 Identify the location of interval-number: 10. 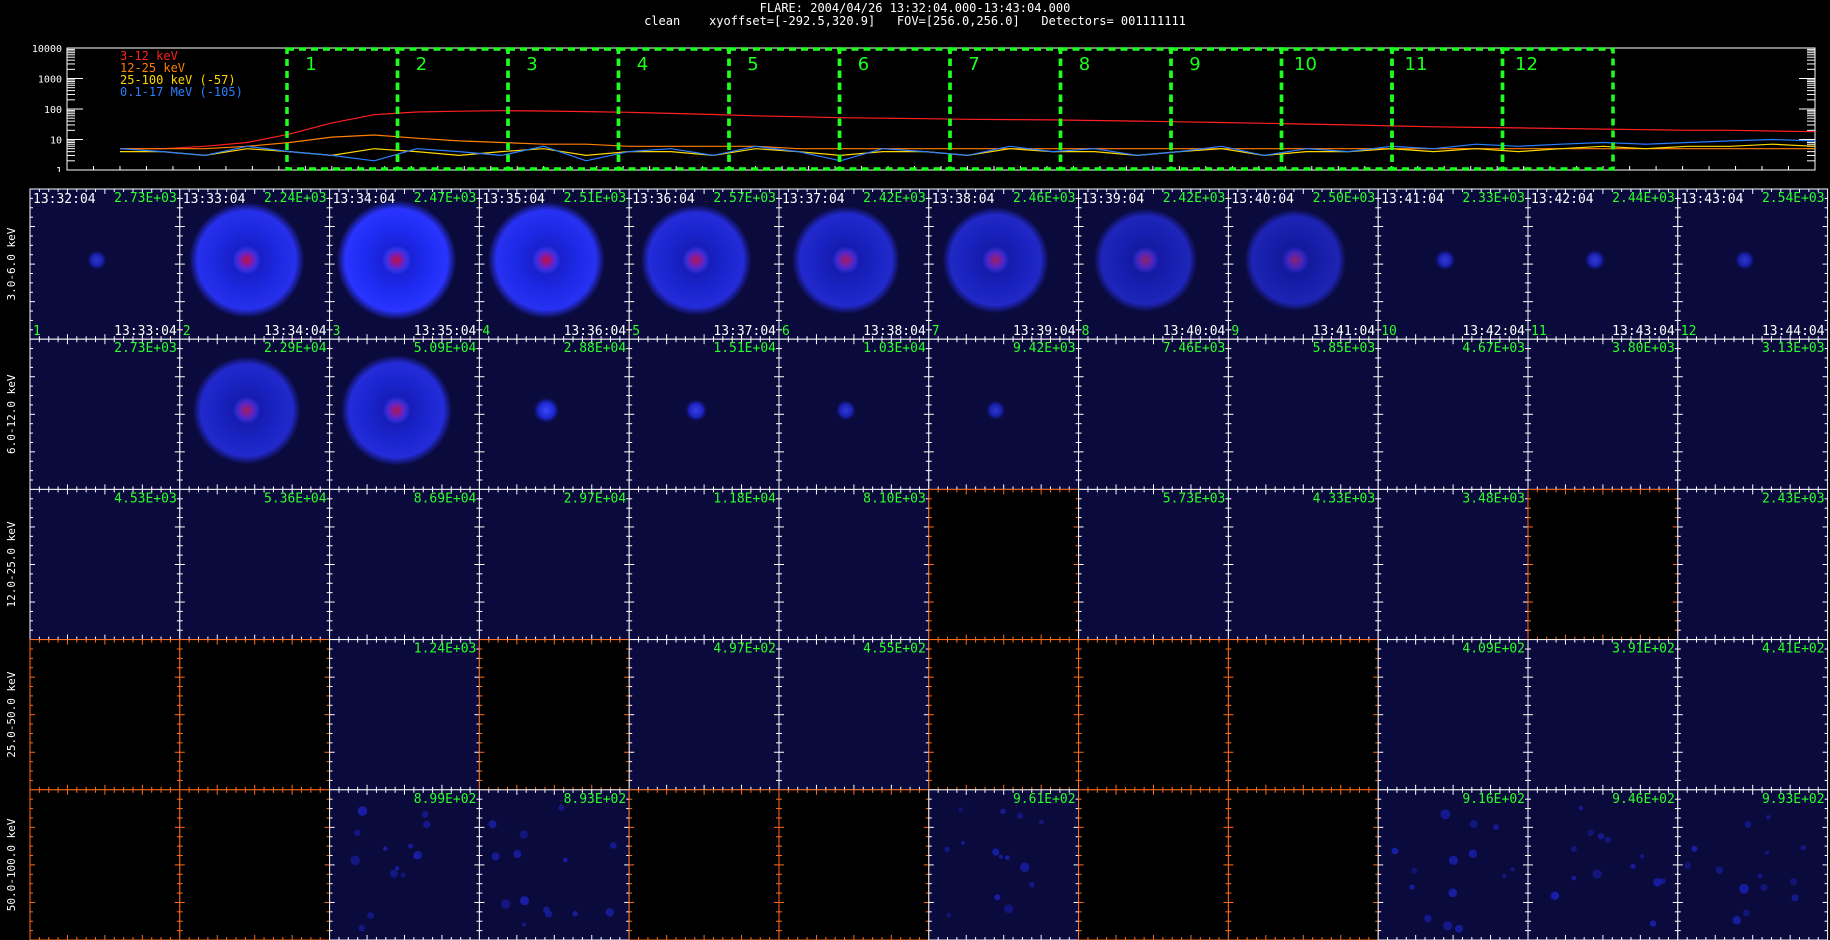
(1305, 64).